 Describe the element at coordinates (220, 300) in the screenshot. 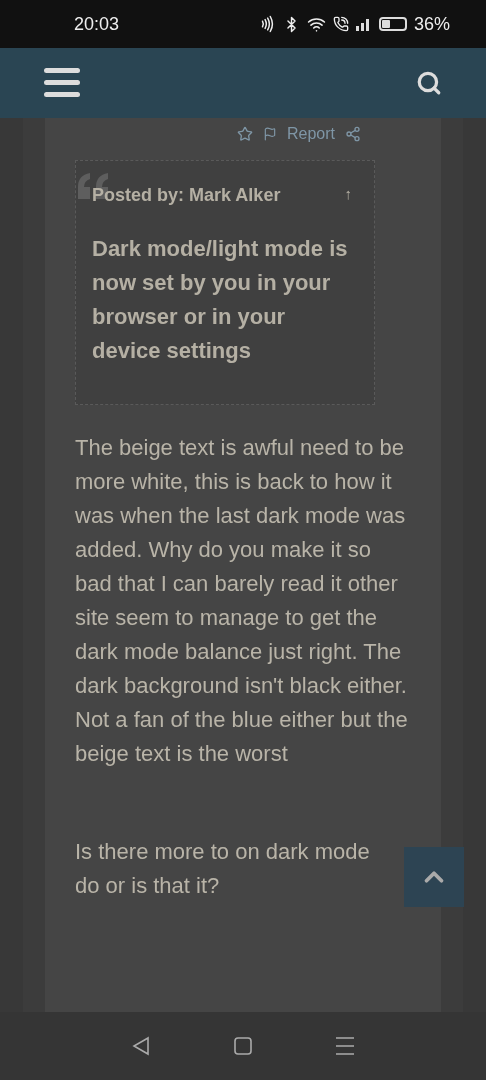

I see `quote-text: Dark mode/light mode is now set by you in your browser or in your device settings` at that location.